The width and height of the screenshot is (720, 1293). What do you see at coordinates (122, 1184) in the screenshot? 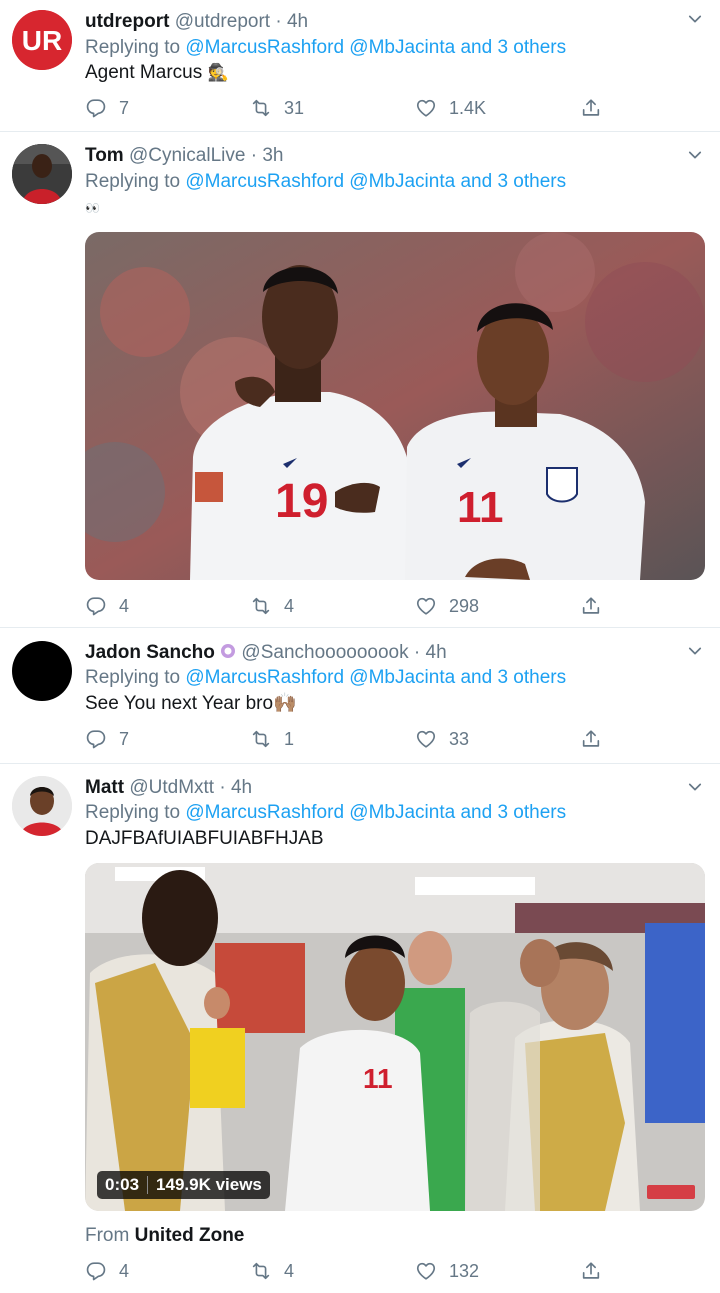
I see `video-duration: 0:03` at bounding box center [122, 1184].